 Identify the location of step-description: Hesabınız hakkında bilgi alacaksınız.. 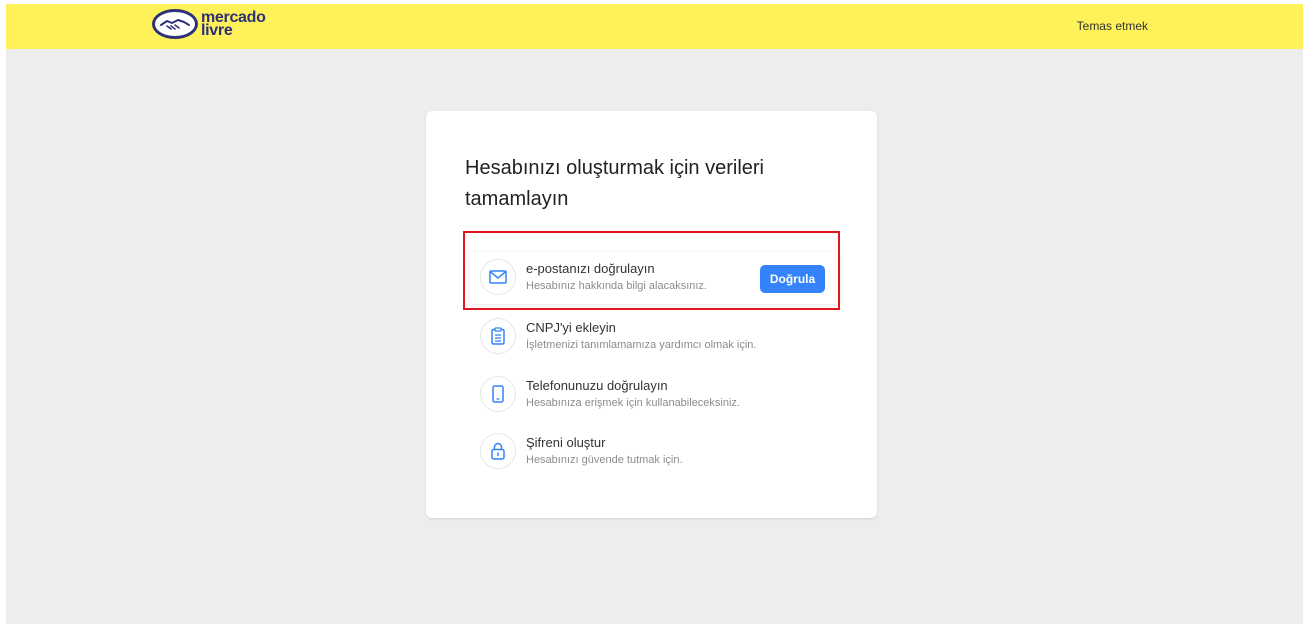
(616, 286).